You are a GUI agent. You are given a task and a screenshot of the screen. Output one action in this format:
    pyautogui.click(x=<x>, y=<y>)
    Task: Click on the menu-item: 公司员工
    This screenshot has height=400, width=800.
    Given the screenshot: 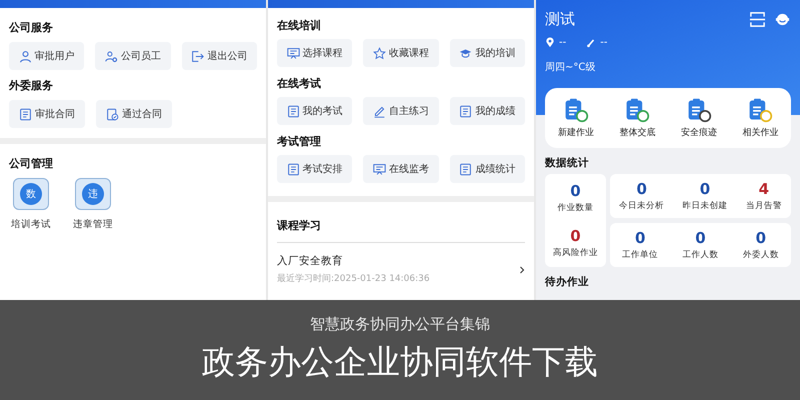 What is the action you would take?
    pyautogui.click(x=133, y=56)
    